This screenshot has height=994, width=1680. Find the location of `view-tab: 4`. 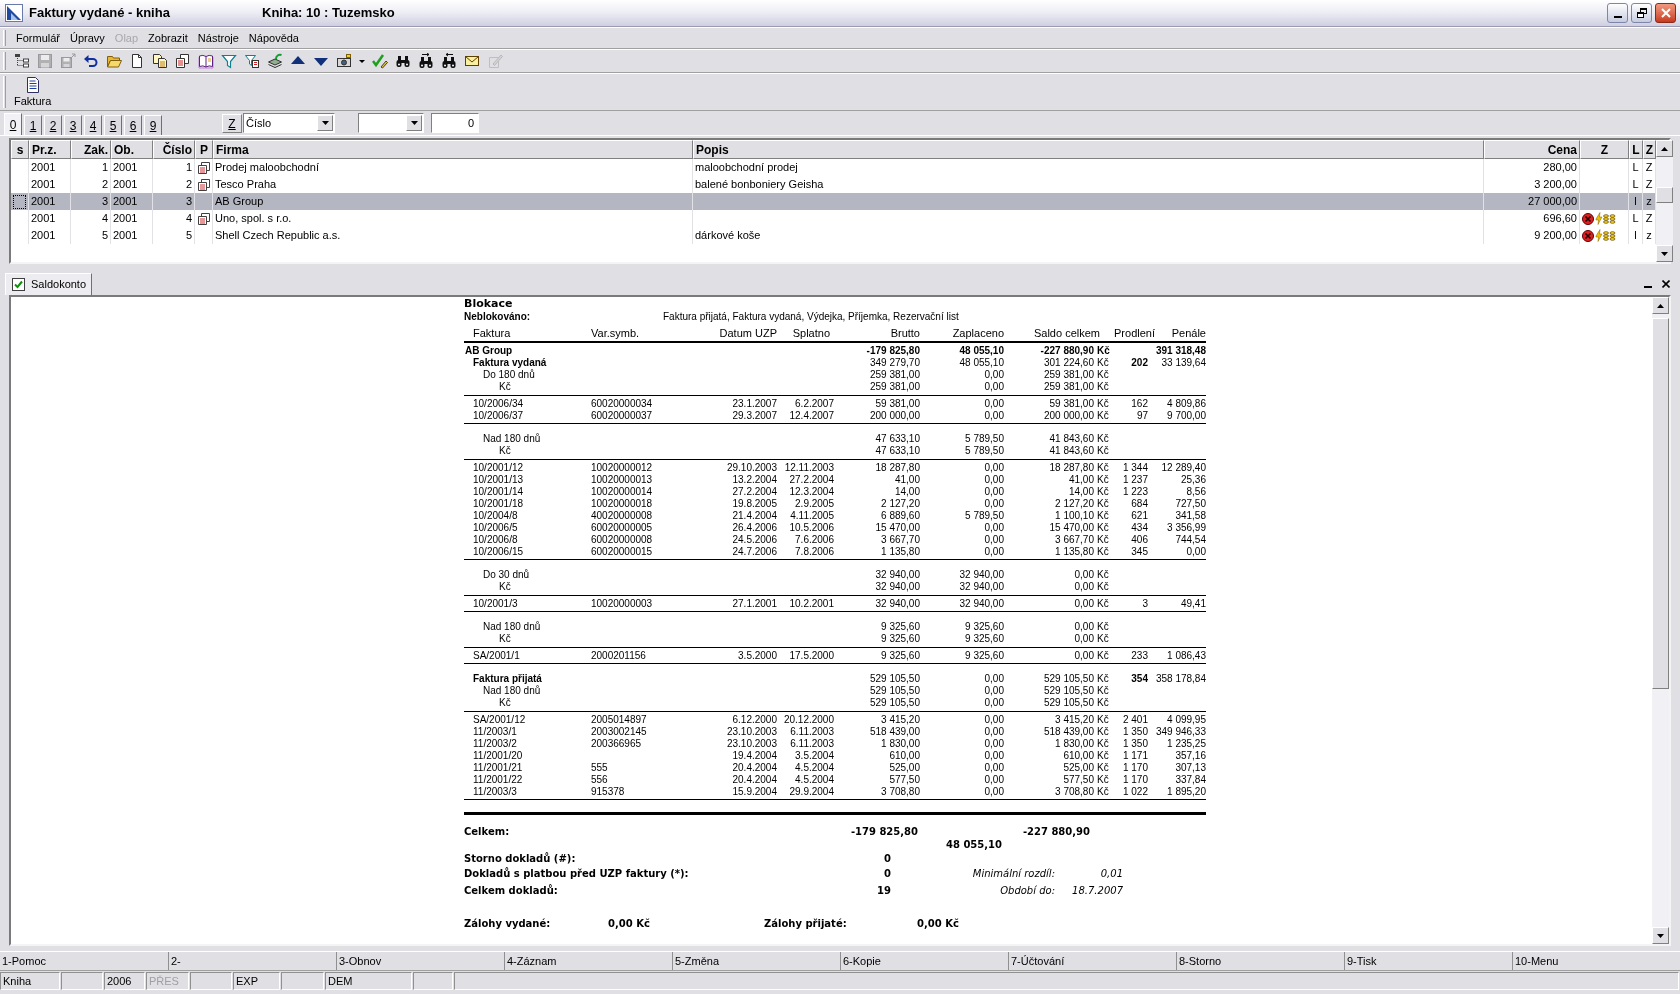

view-tab: 4 is located at coordinates (93, 125).